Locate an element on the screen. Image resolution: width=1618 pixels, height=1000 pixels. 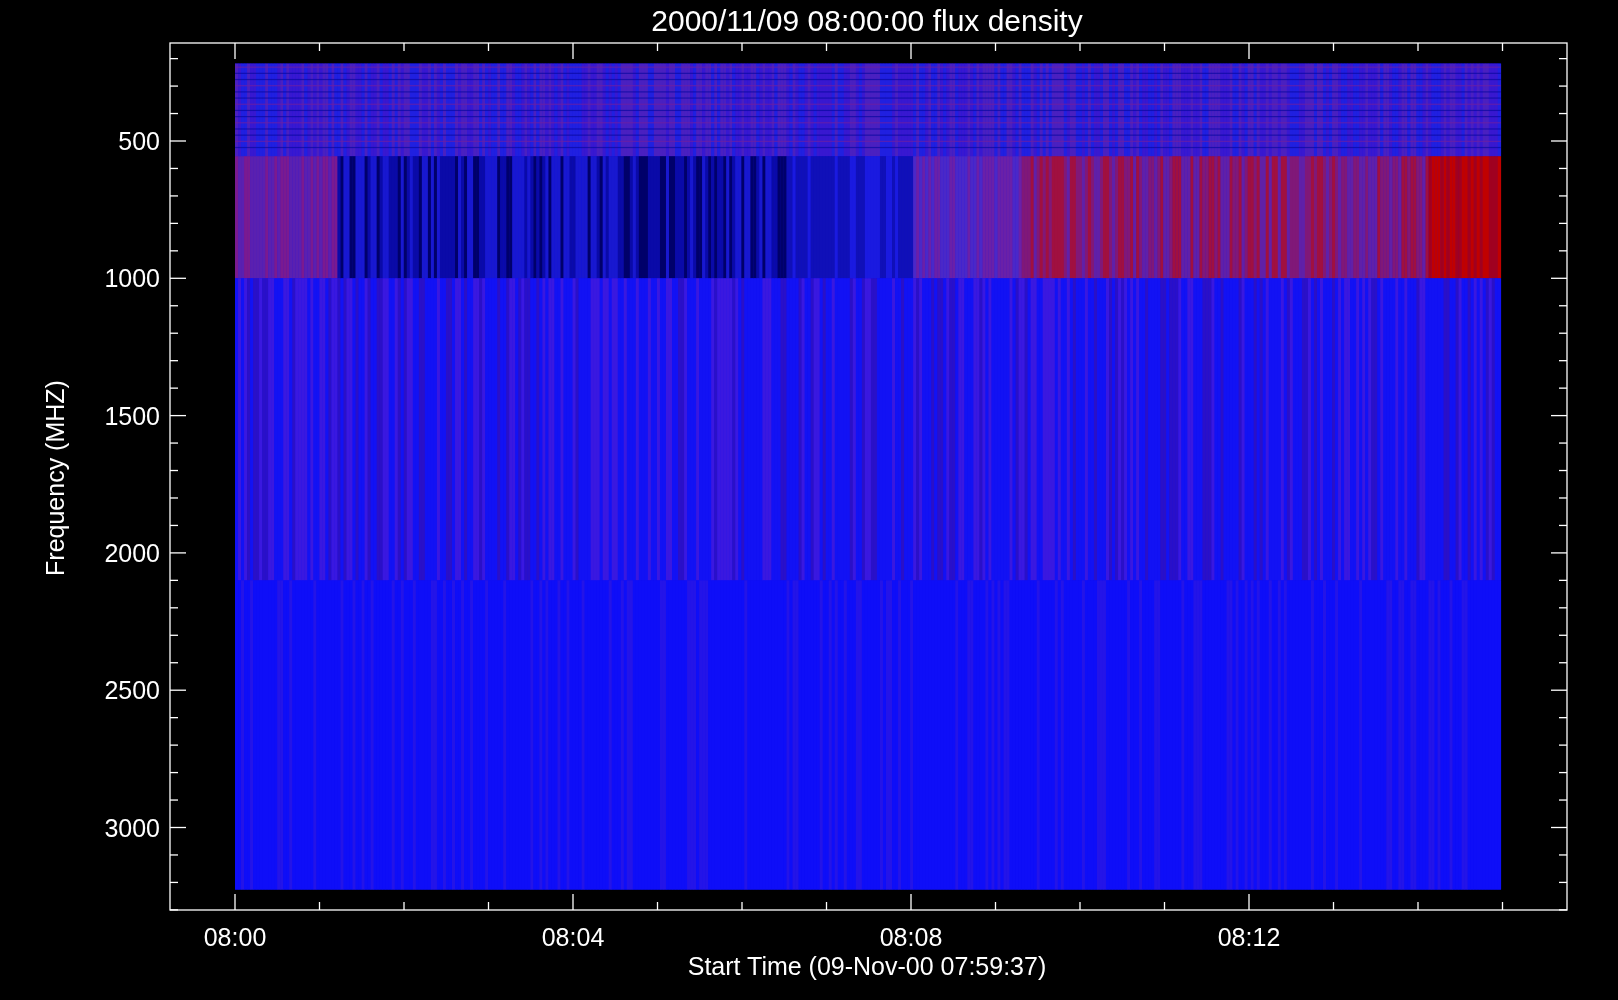
x-tick-label: 08:04 is located at coordinates (573, 937).